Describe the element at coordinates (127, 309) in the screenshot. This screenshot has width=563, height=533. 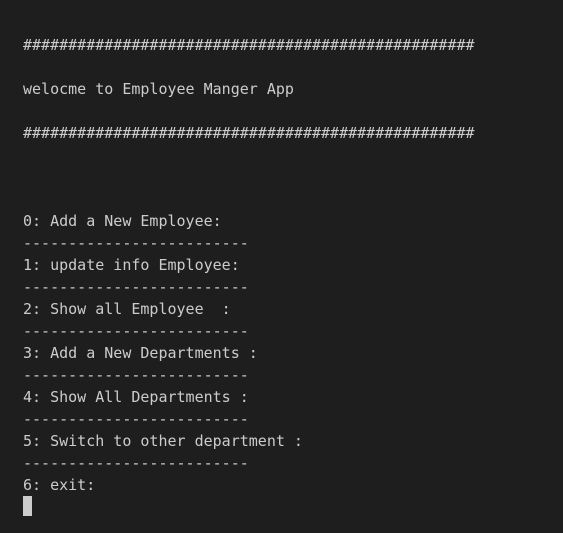
I see `menu-option-2: 2: Show all Employee :` at that location.